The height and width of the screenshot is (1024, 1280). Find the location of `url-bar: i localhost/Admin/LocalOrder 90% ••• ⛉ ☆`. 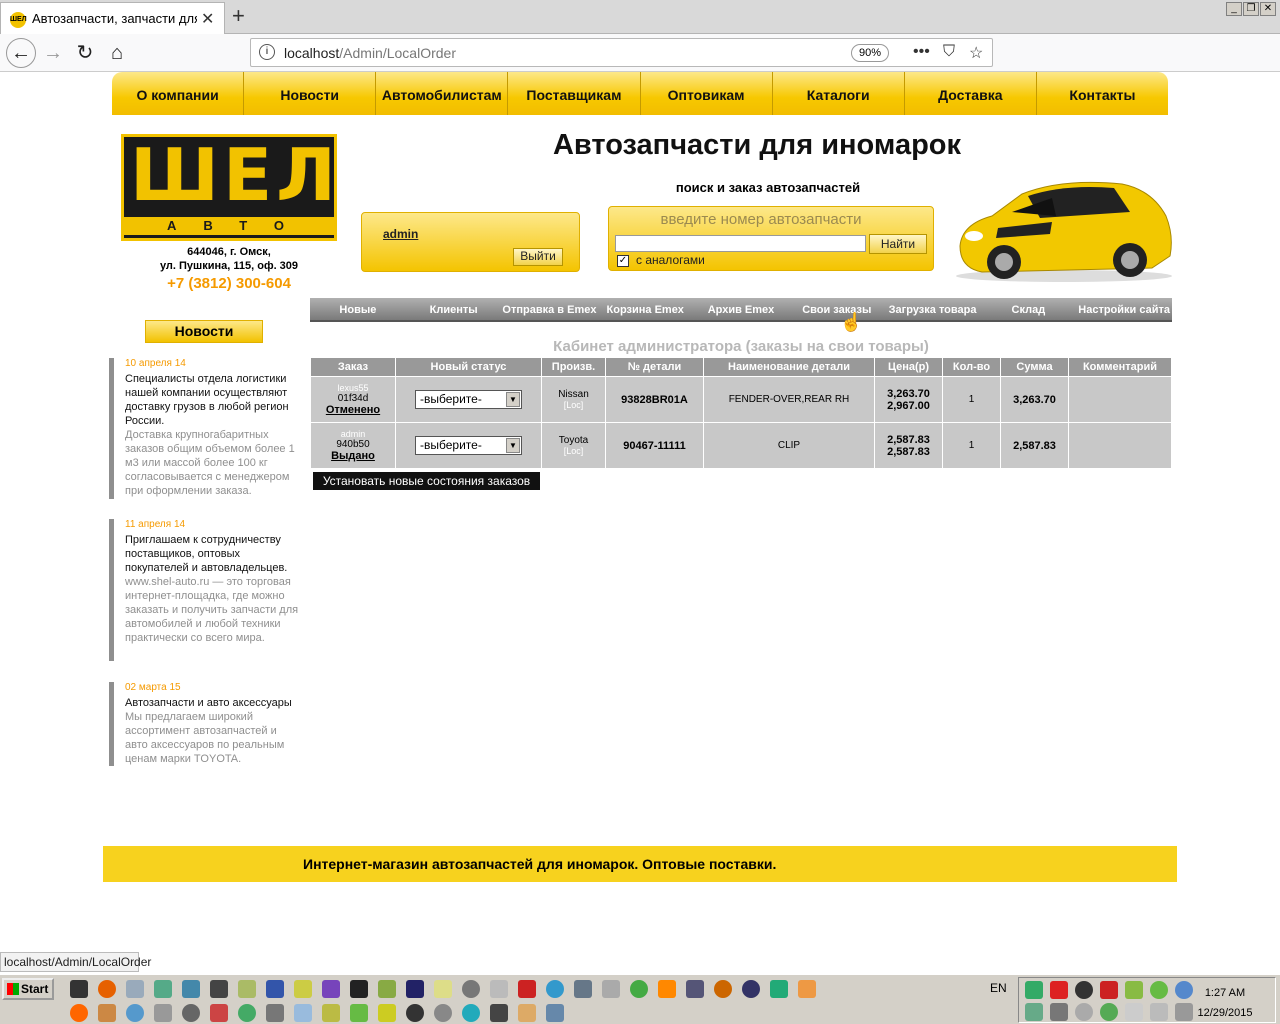

url-bar: i localhost/Admin/LocalOrder 90% ••• ⛉ ☆ is located at coordinates (621, 52).